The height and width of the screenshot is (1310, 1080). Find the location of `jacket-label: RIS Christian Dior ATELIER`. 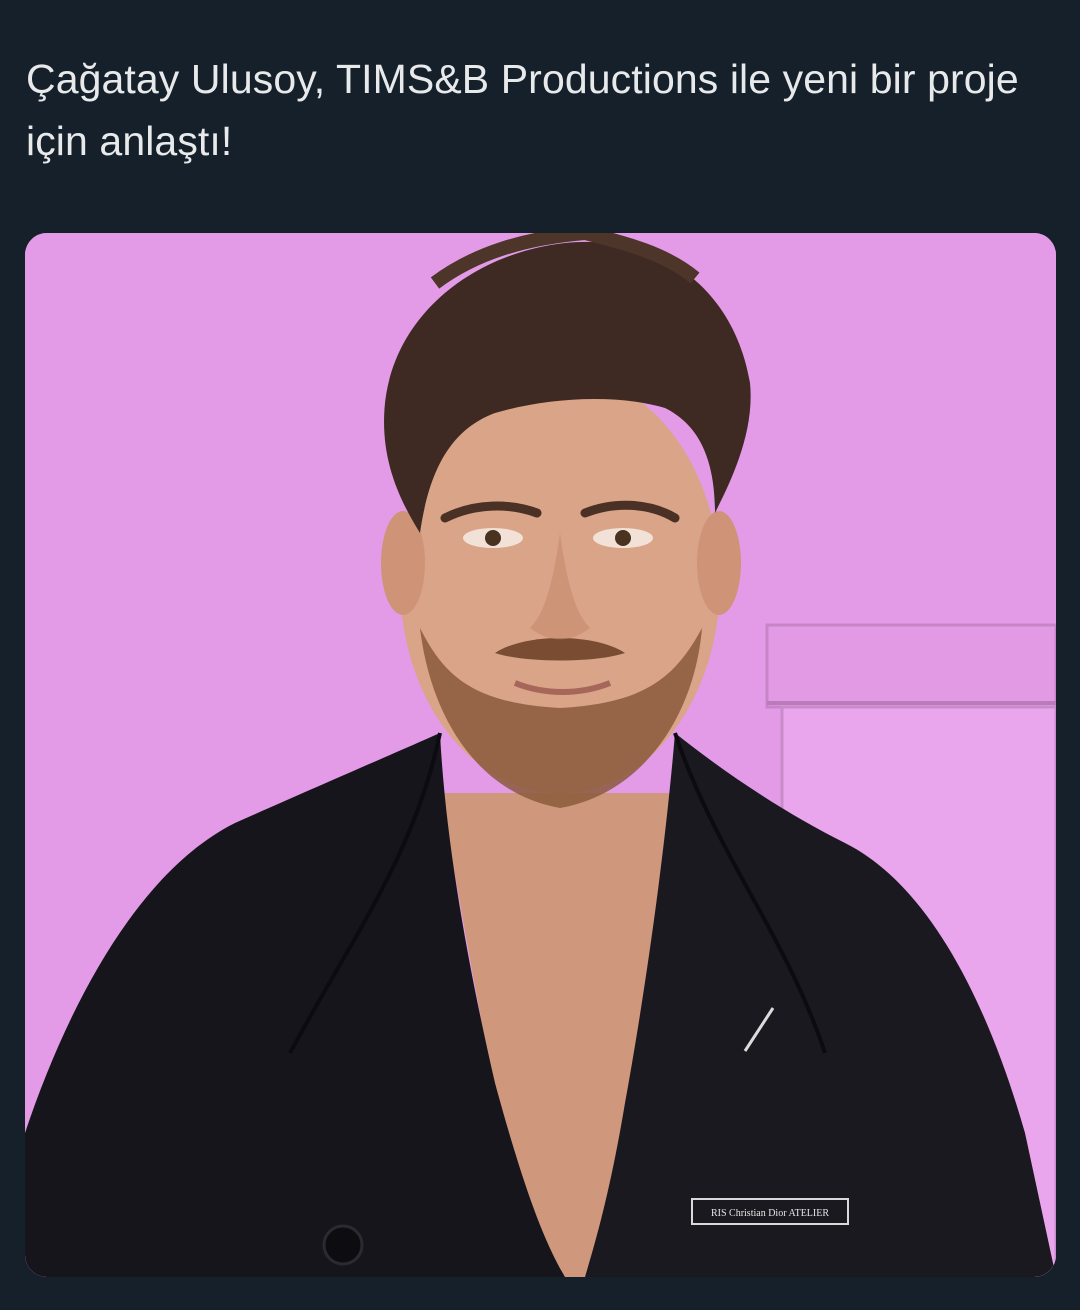

jacket-label: RIS Christian Dior ATELIER is located at coordinates (770, 1211).